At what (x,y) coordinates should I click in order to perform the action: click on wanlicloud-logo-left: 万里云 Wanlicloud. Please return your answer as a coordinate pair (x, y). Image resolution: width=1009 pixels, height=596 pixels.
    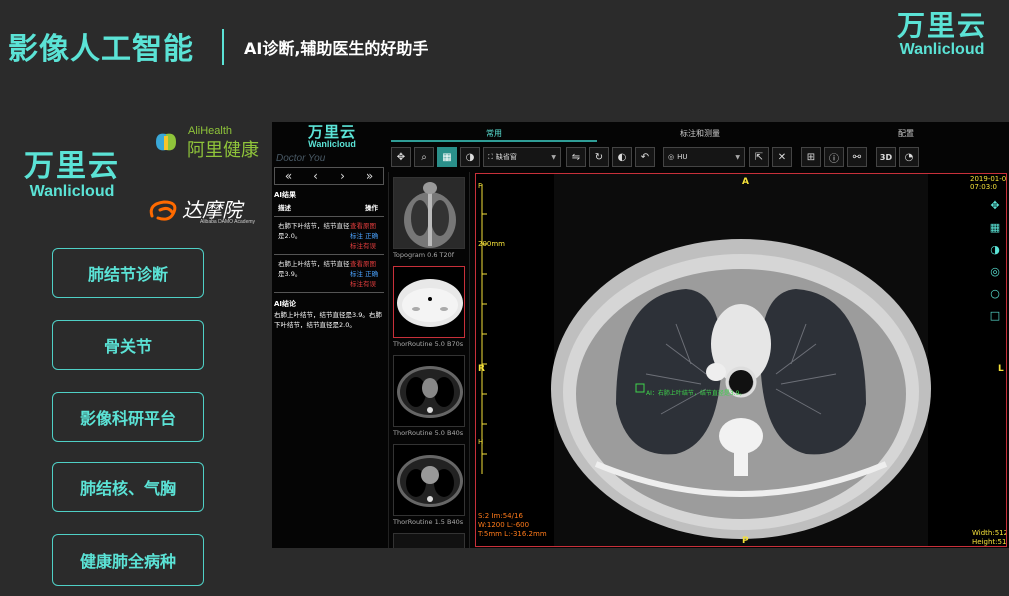
    Looking at the image, I should click on (72, 176).